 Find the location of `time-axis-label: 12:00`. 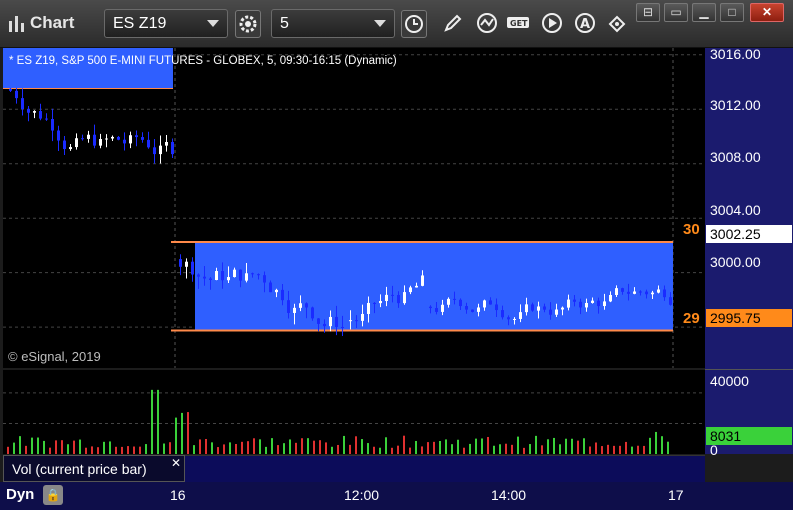

time-axis-label: 12:00 is located at coordinates (362, 495).